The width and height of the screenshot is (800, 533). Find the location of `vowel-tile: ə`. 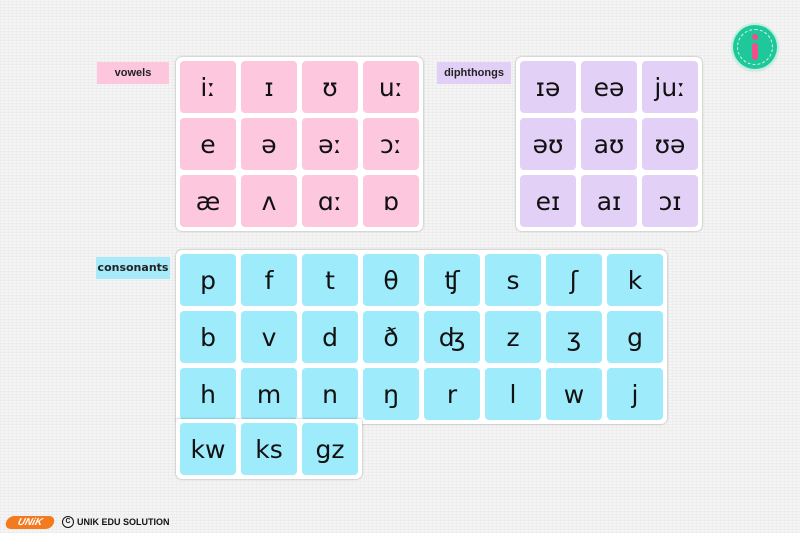

vowel-tile: ə is located at coordinates (269, 144).